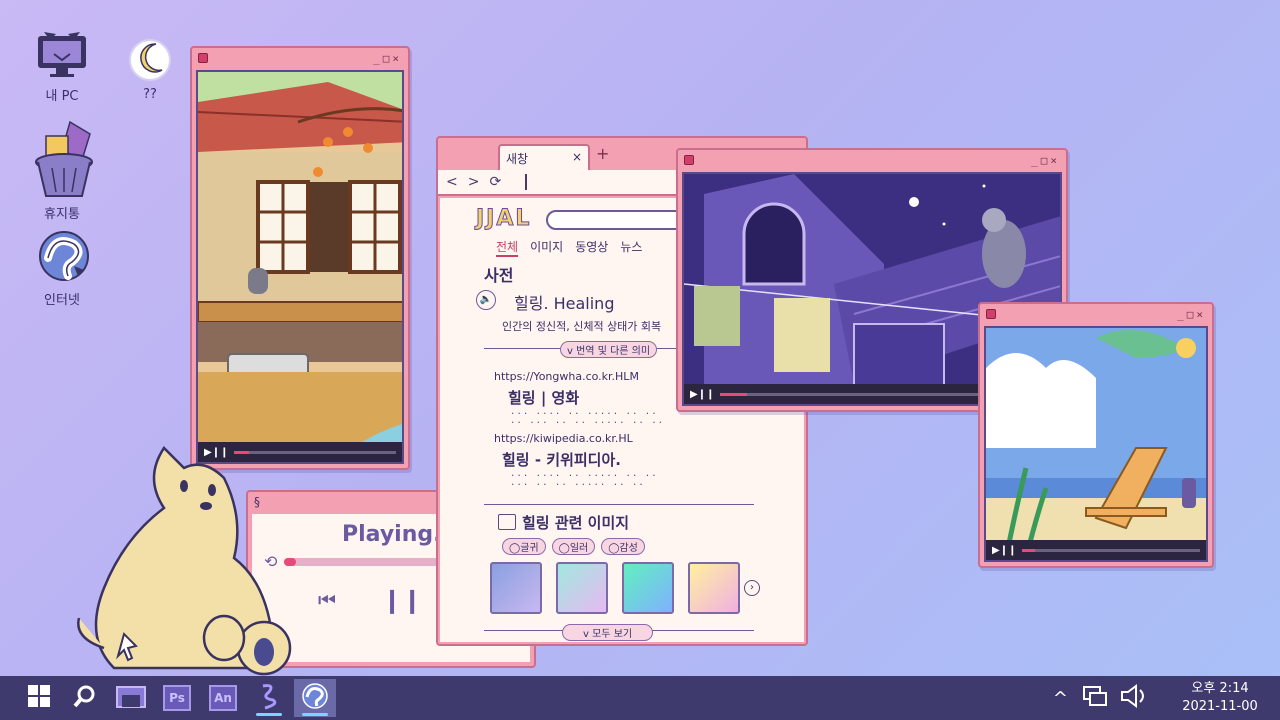 This screenshot has height=720, width=1280. What do you see at coordinates (619, 504) in the screenshot?
I see `divider` at bounding box center [619, 504].